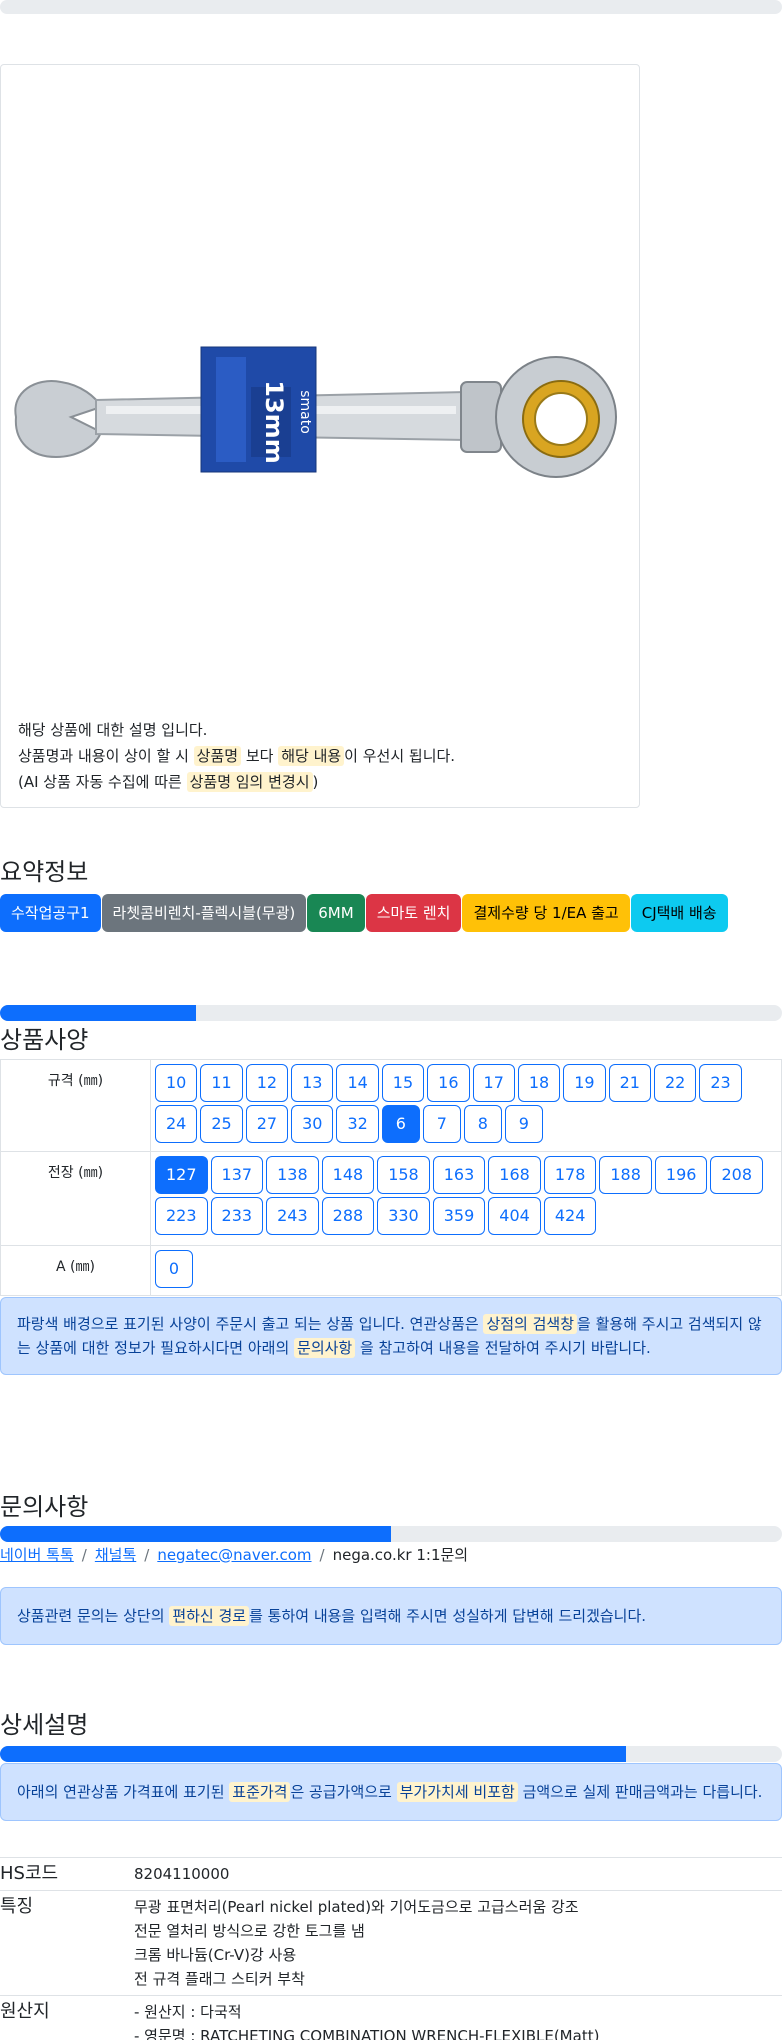  Describe the element at coordinates (403, 1175) in the screenshot. I see `length-option: 158` at that location.